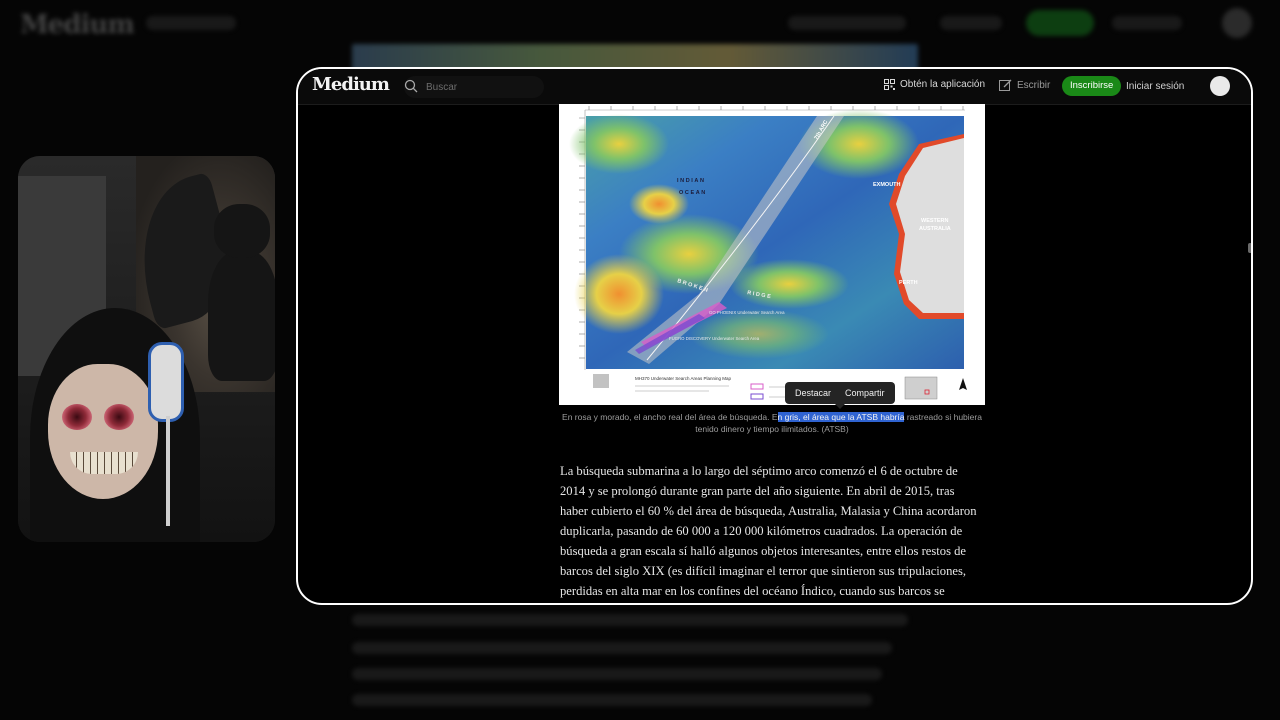  What do you see at coordinates (103, 431) in the screenshot?
I see `webcam-mask` at bounding box center [103, 431].